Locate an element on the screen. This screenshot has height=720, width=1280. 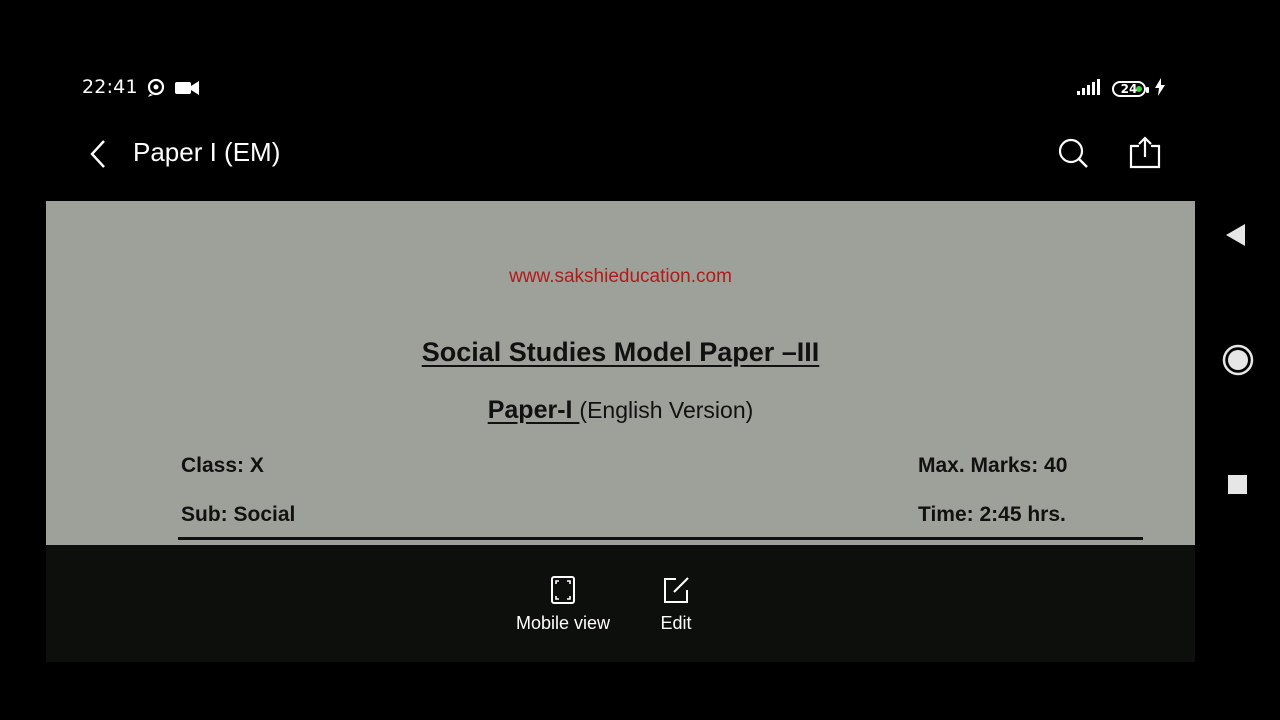
nav-home-icon is located at coordinates (1238, 360).